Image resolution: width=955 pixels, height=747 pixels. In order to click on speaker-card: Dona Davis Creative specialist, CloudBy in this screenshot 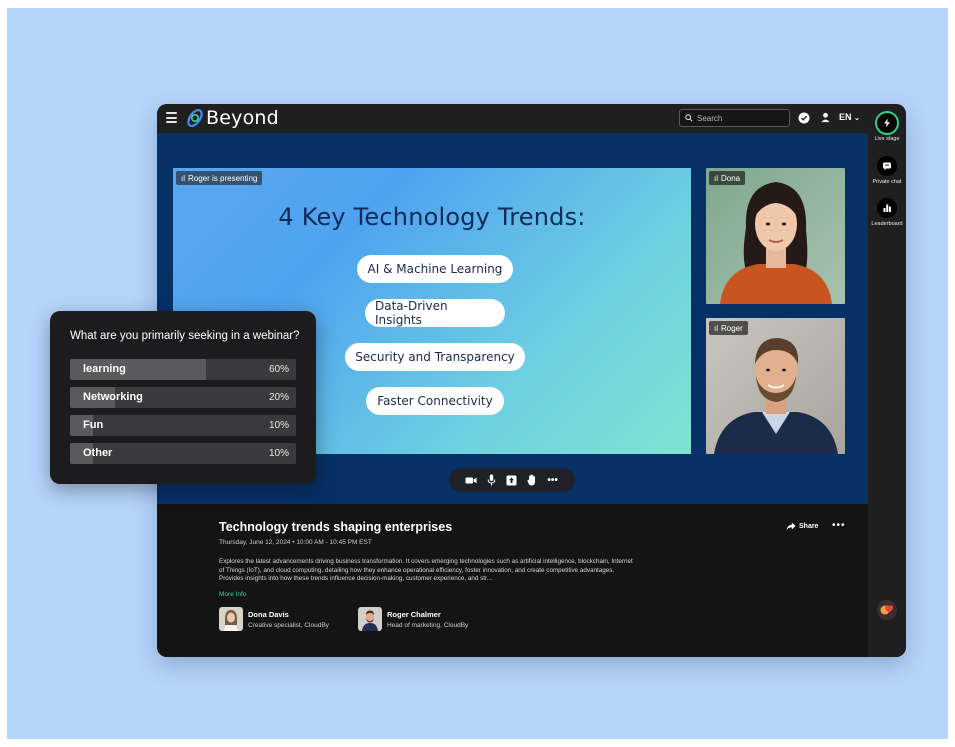, I will do `click(274, 619)`.